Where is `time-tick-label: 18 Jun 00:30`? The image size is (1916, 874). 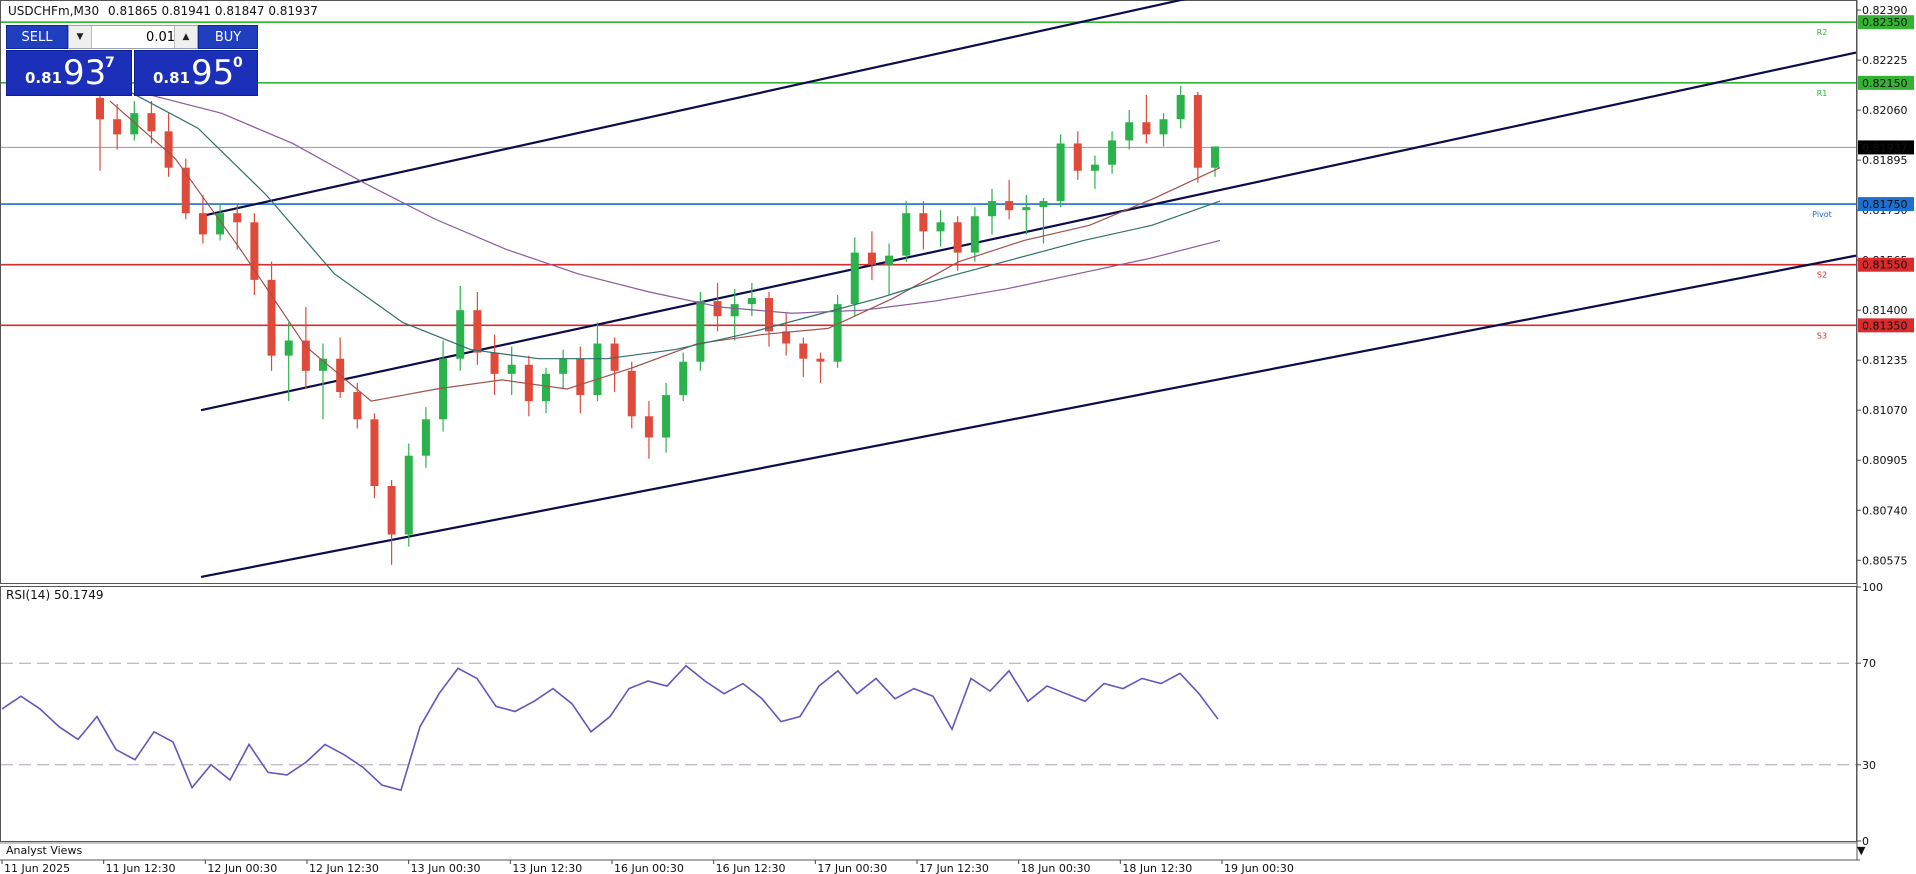
time-tick-label: 18 Jun 00:30 is located at coordinates (1056, 868).